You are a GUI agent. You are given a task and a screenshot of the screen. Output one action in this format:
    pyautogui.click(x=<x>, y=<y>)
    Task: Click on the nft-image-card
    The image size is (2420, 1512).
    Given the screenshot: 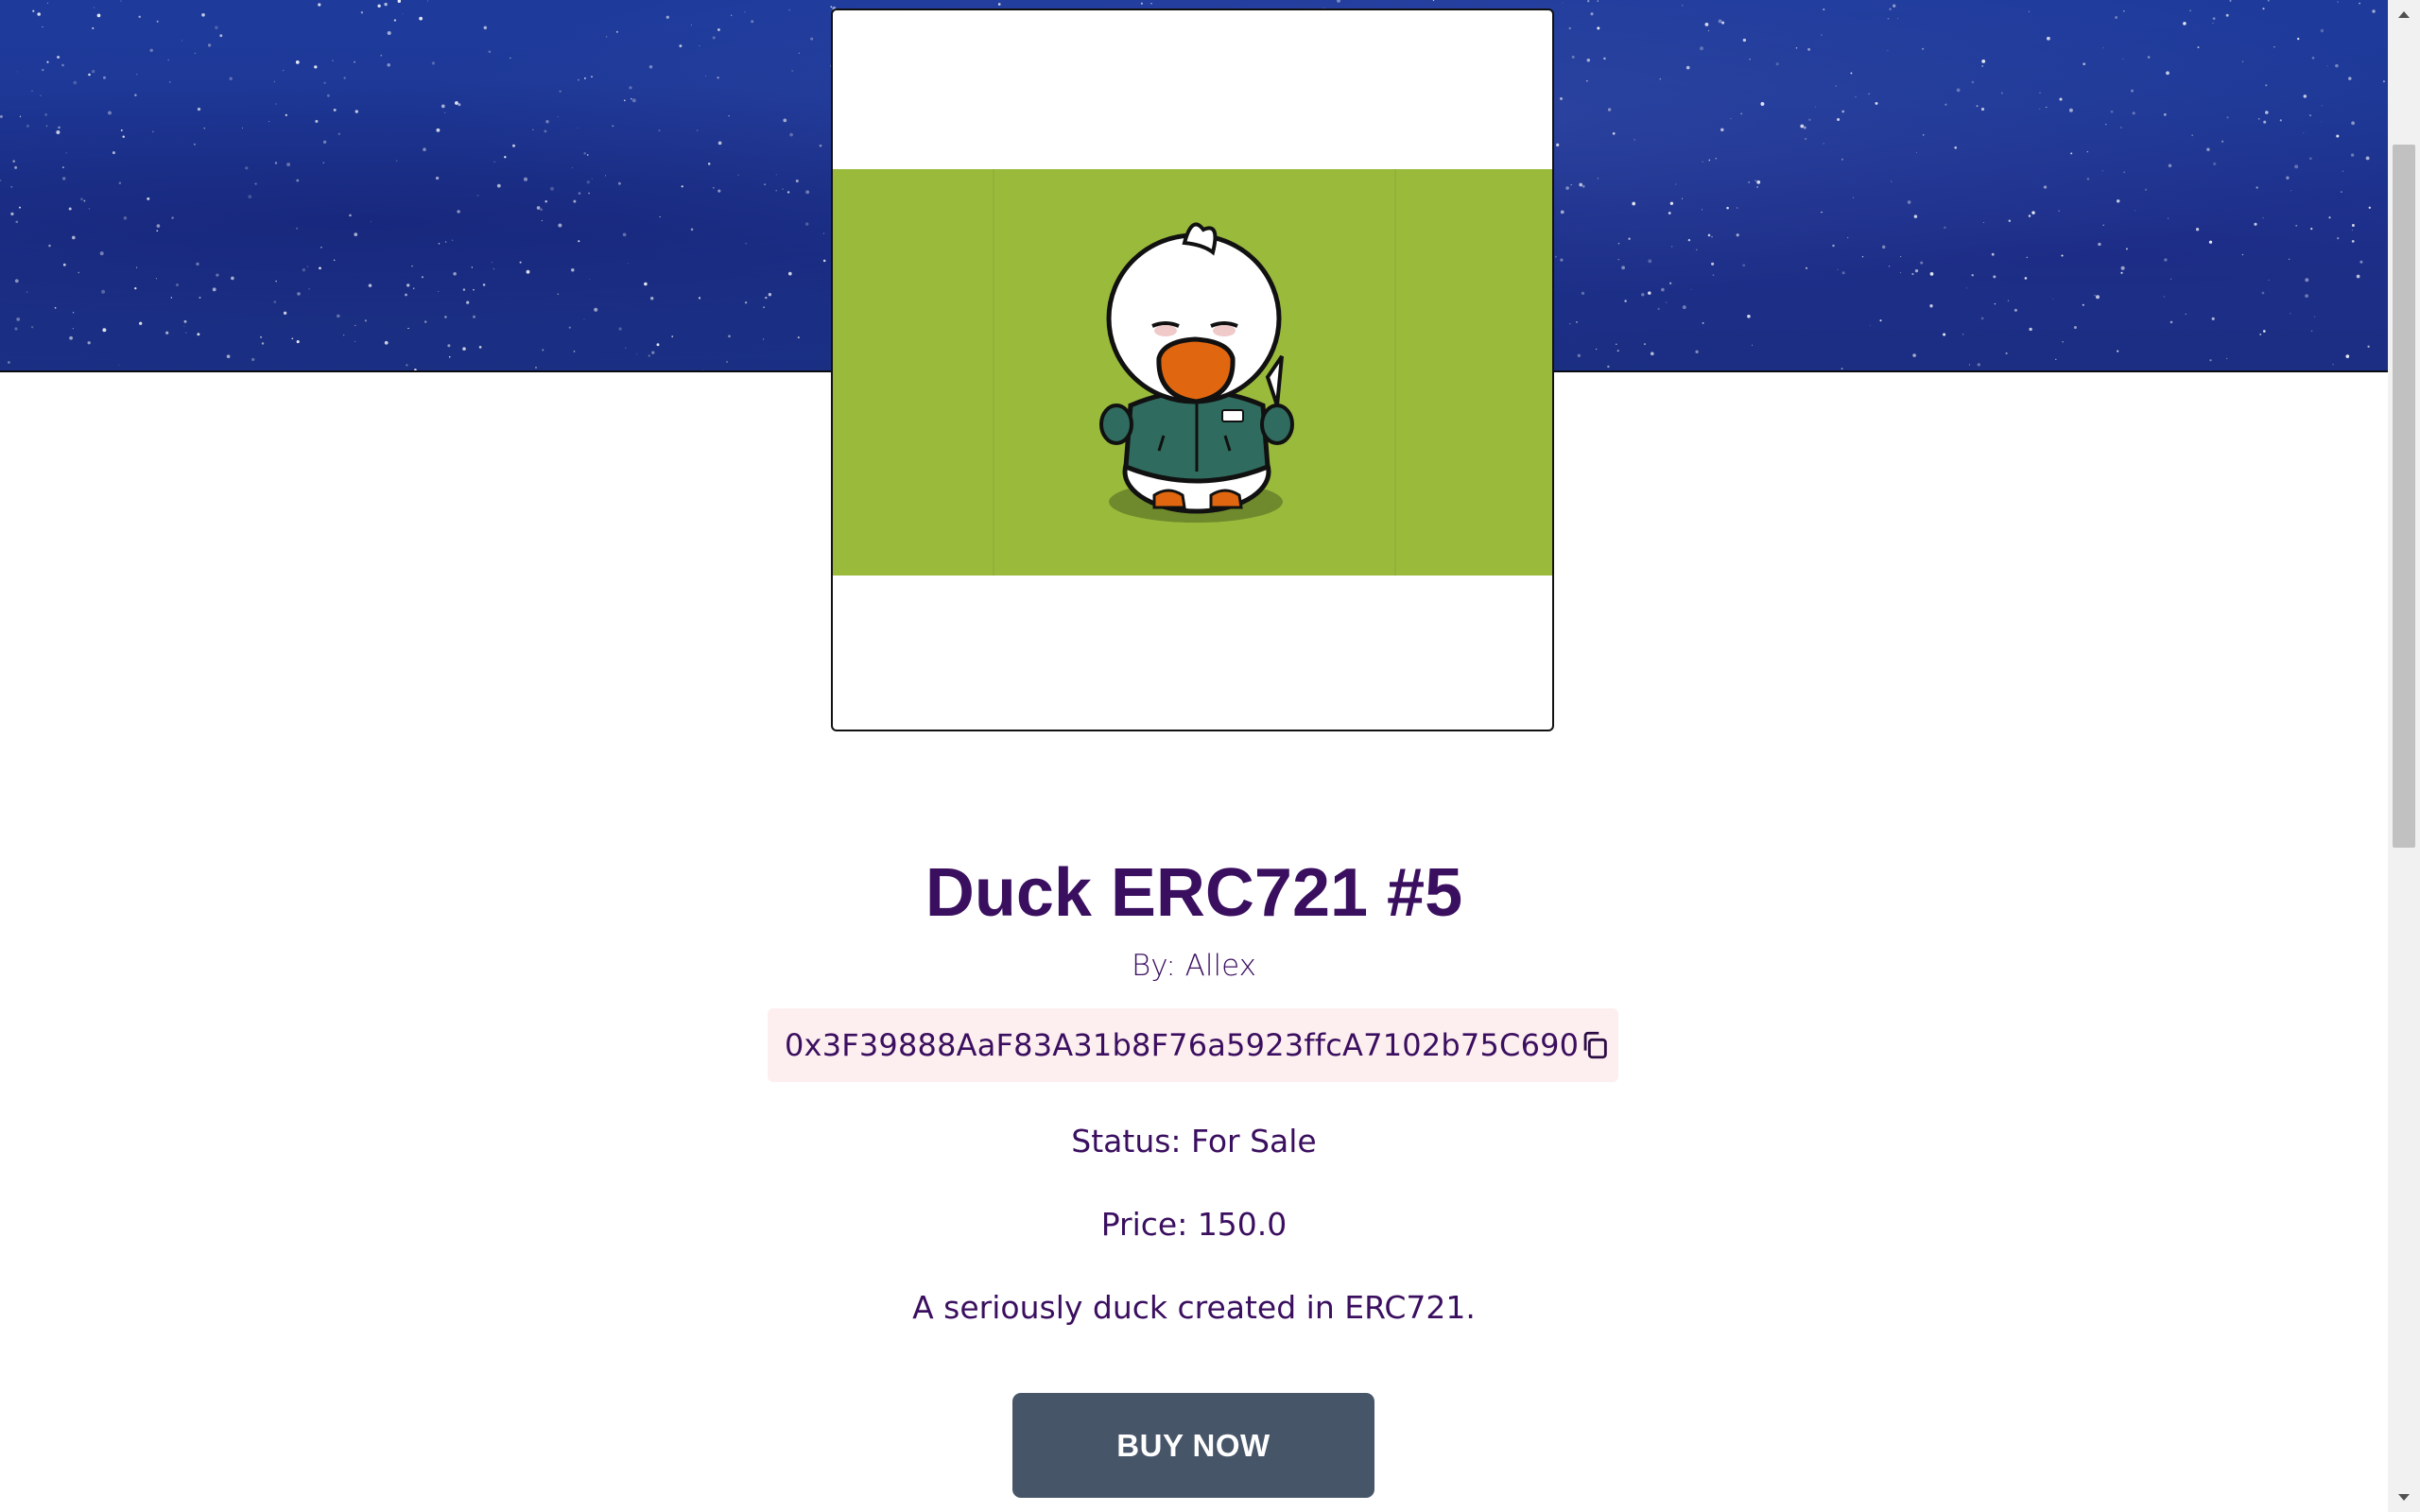 What is the action you would take?
    pyautogui.click(x=1192, y=370)
    